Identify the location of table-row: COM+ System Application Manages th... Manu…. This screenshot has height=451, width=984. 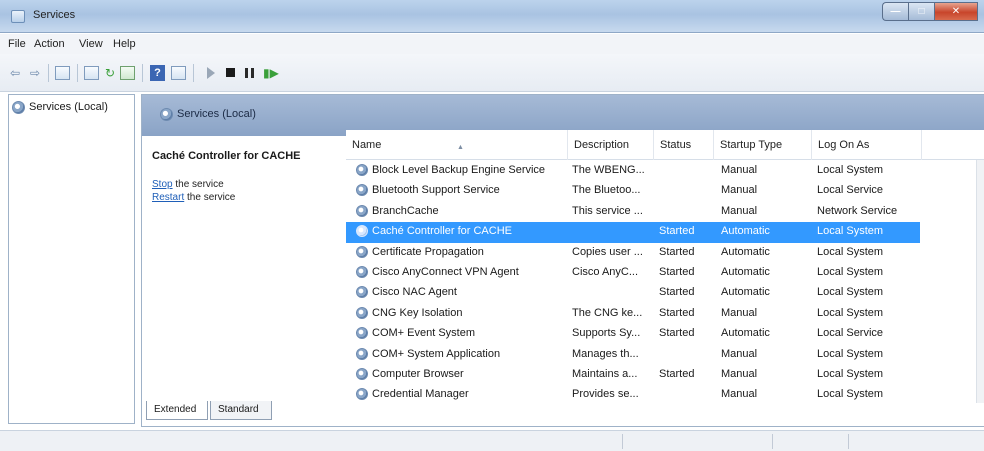
(633, 355).